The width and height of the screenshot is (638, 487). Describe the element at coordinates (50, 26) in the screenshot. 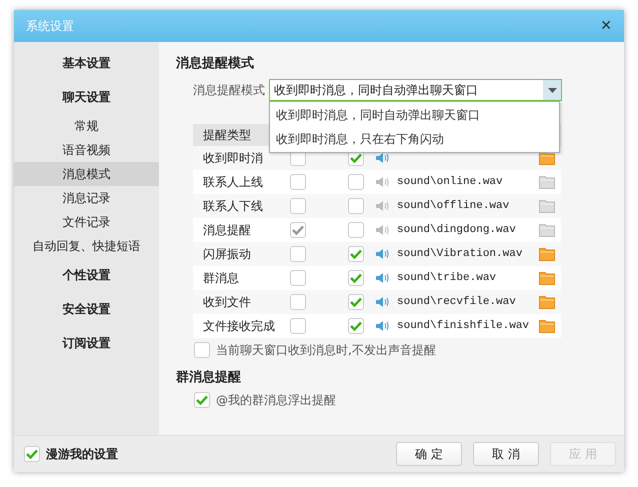

I see `window-title: 系统设置` at that location.